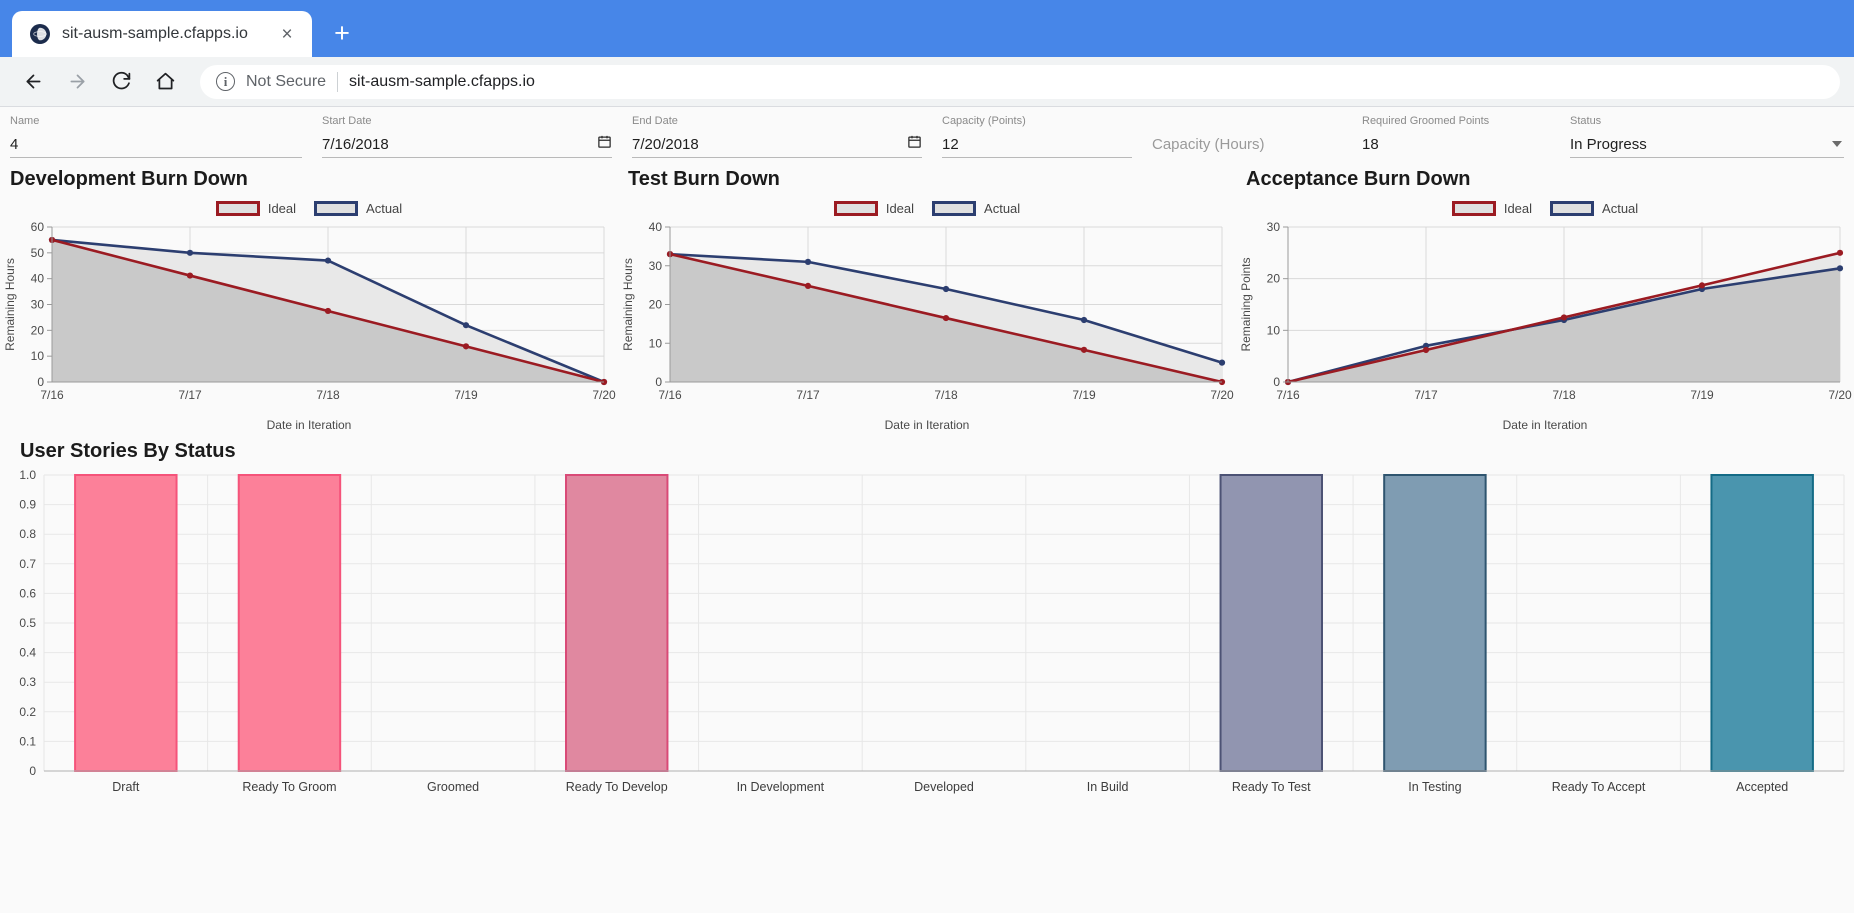  Describe the element at coordinates (347, 121) in the screenshot. I see `field-label: Start Date` at that location.